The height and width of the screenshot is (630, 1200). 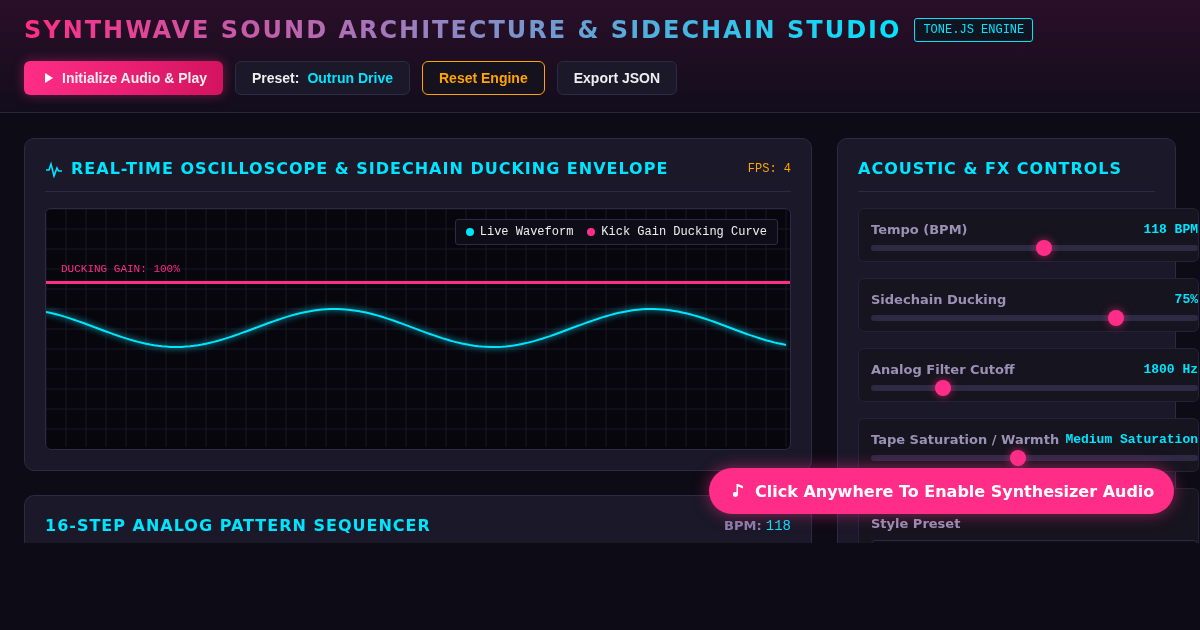 I want to click on slider-label: Analog Filter Cutoff, so click(x=943, y=369).